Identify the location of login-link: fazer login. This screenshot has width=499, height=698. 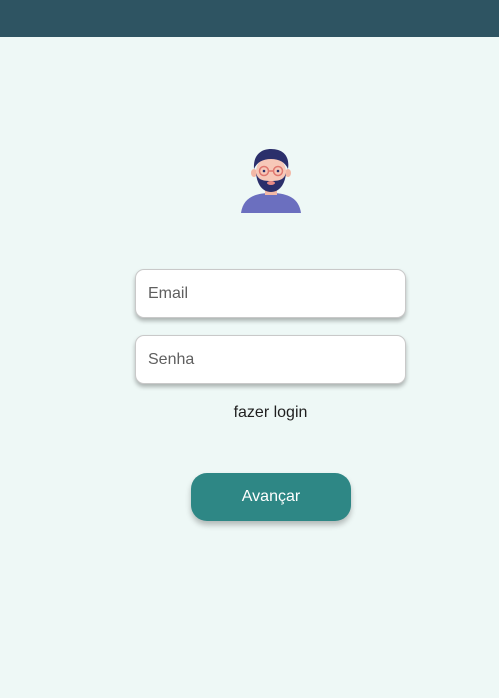
(249, 413).